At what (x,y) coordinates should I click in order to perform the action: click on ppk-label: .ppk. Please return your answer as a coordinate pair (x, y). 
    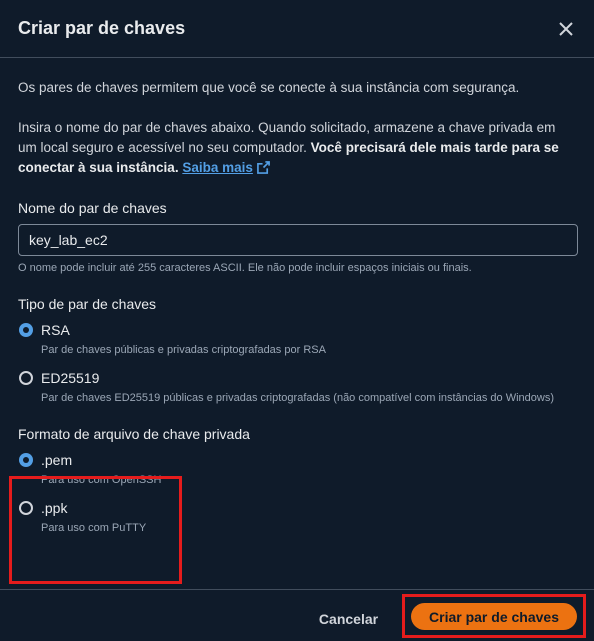
    Looking at the image, I should click on (54, 508).